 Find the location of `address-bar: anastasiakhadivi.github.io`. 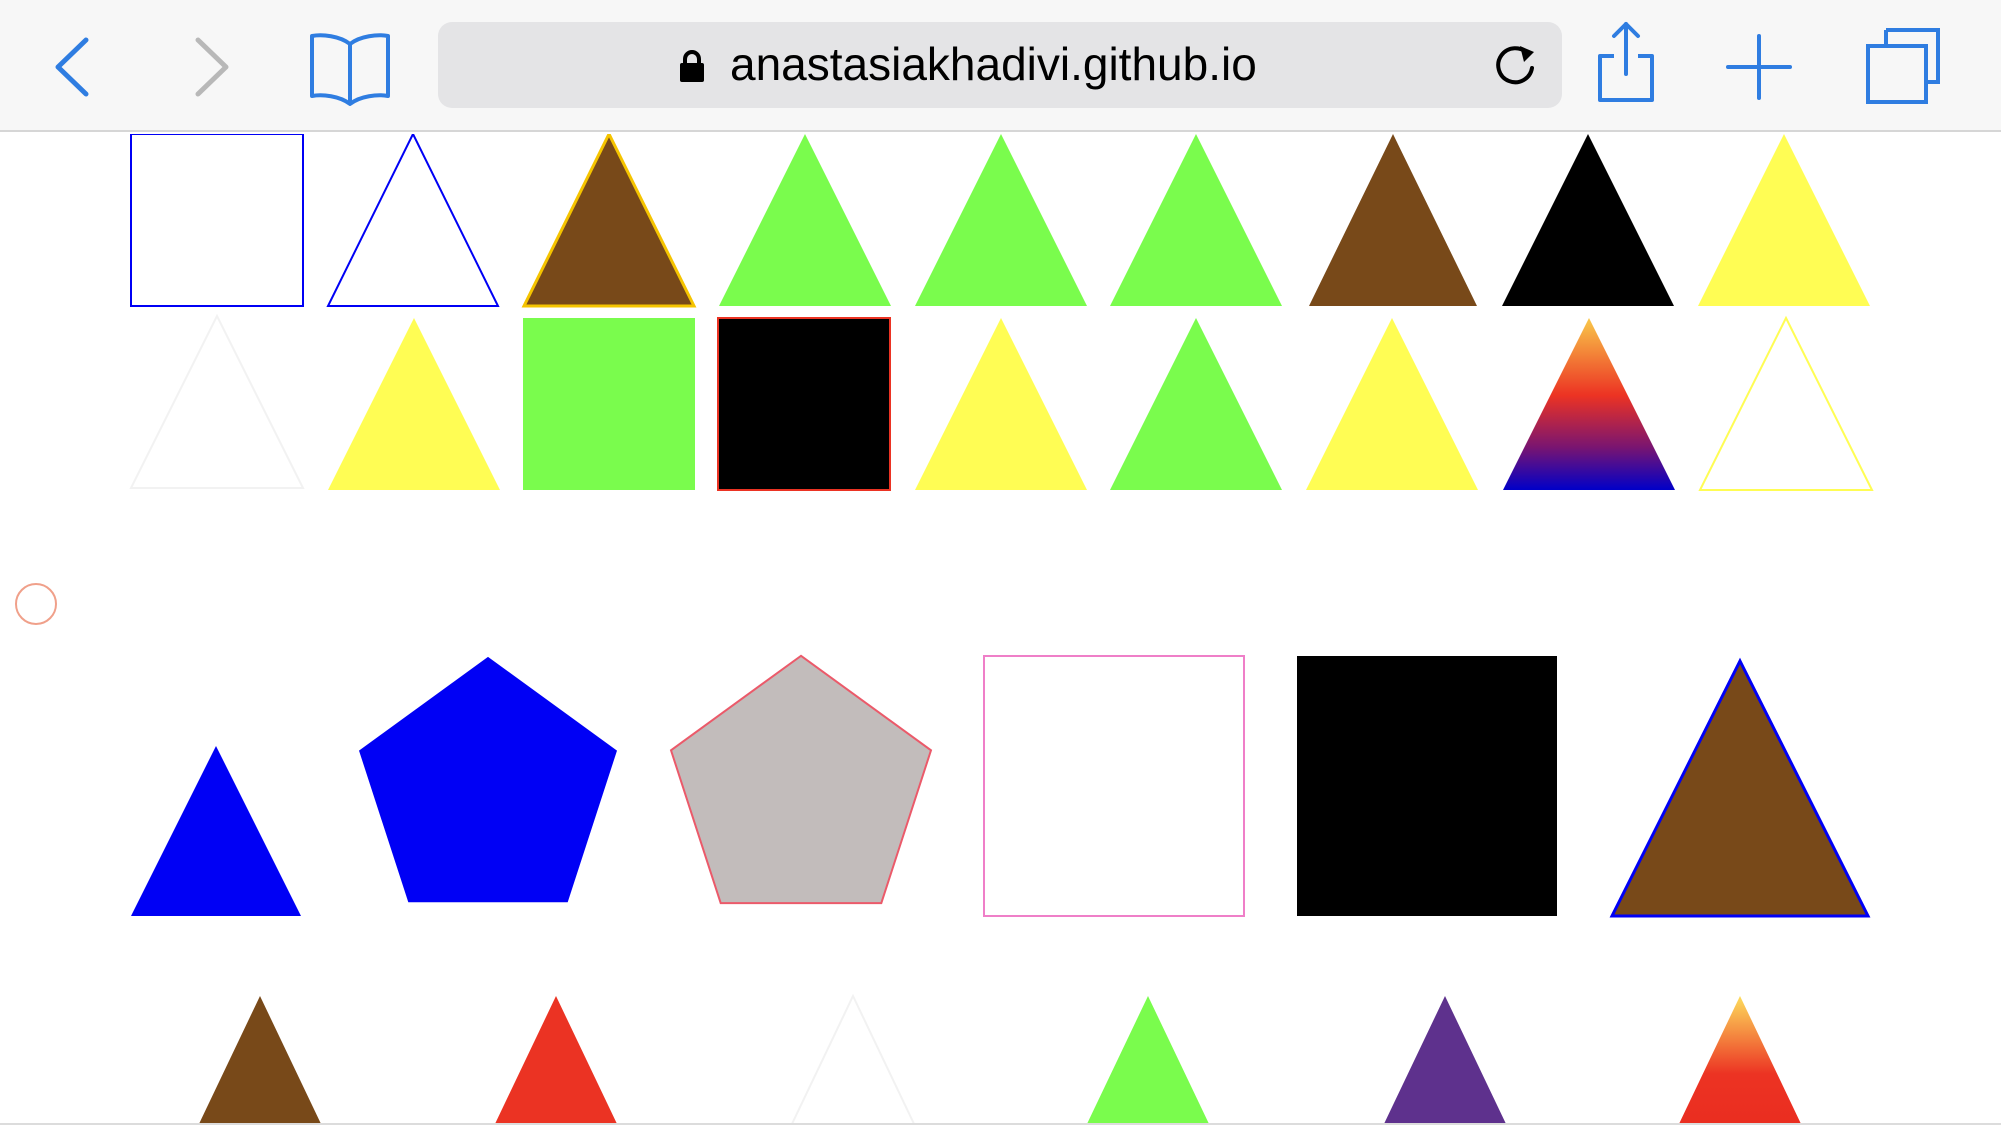

address-bar: anastasiakhadivi.github.io is located at coordinates (1000, 65).